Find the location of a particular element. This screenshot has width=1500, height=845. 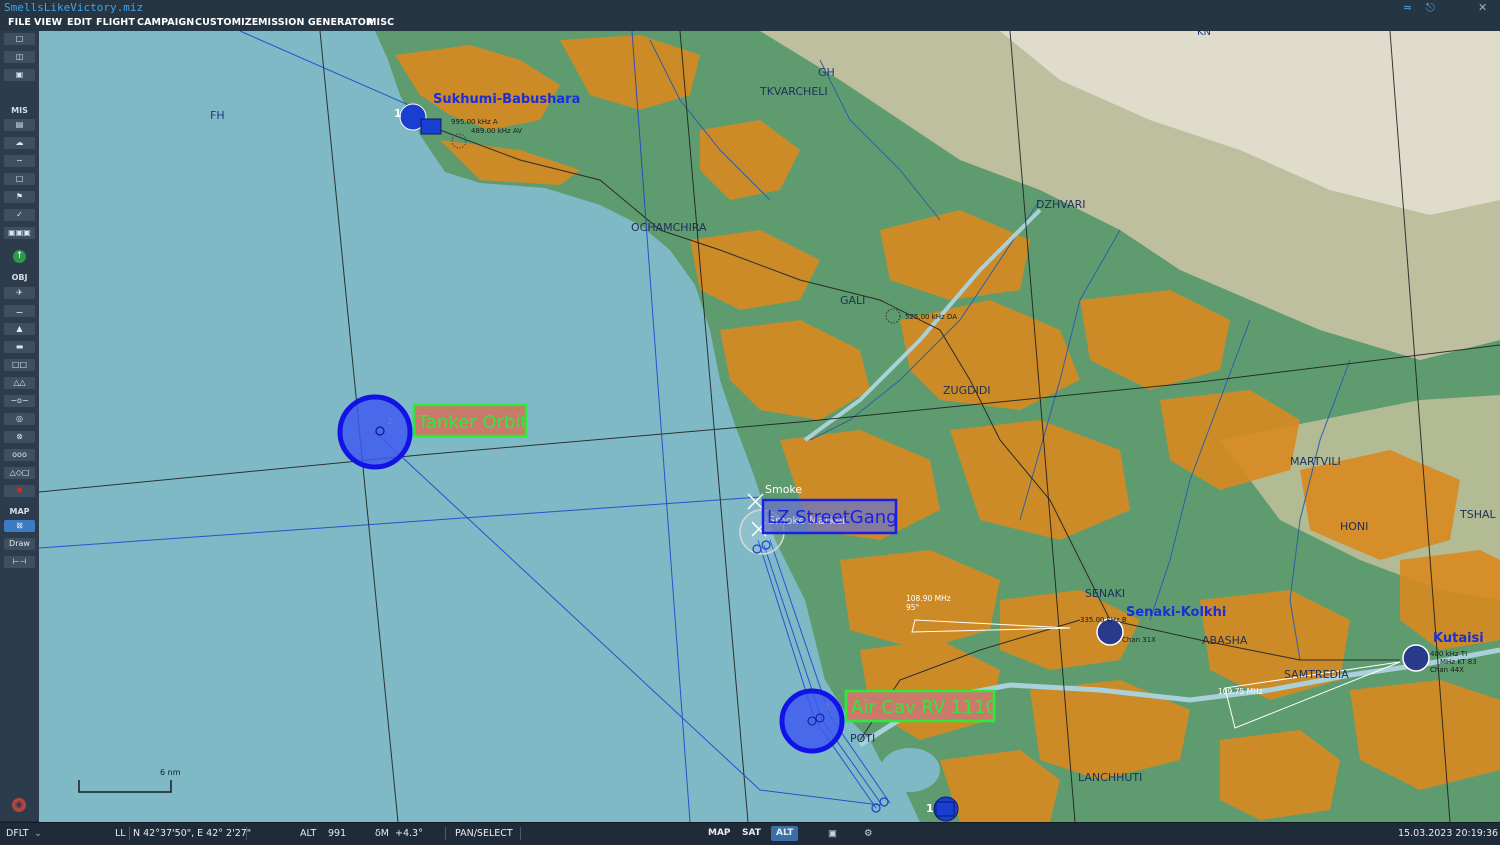

kutaisi-tacan: Chan 44X is located at coordinates (1447, 670).